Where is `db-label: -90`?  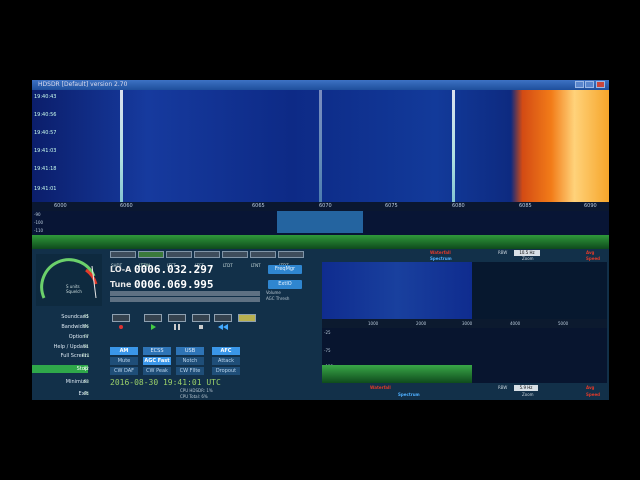
db-label: -90 is located at coordinates (37, 214).